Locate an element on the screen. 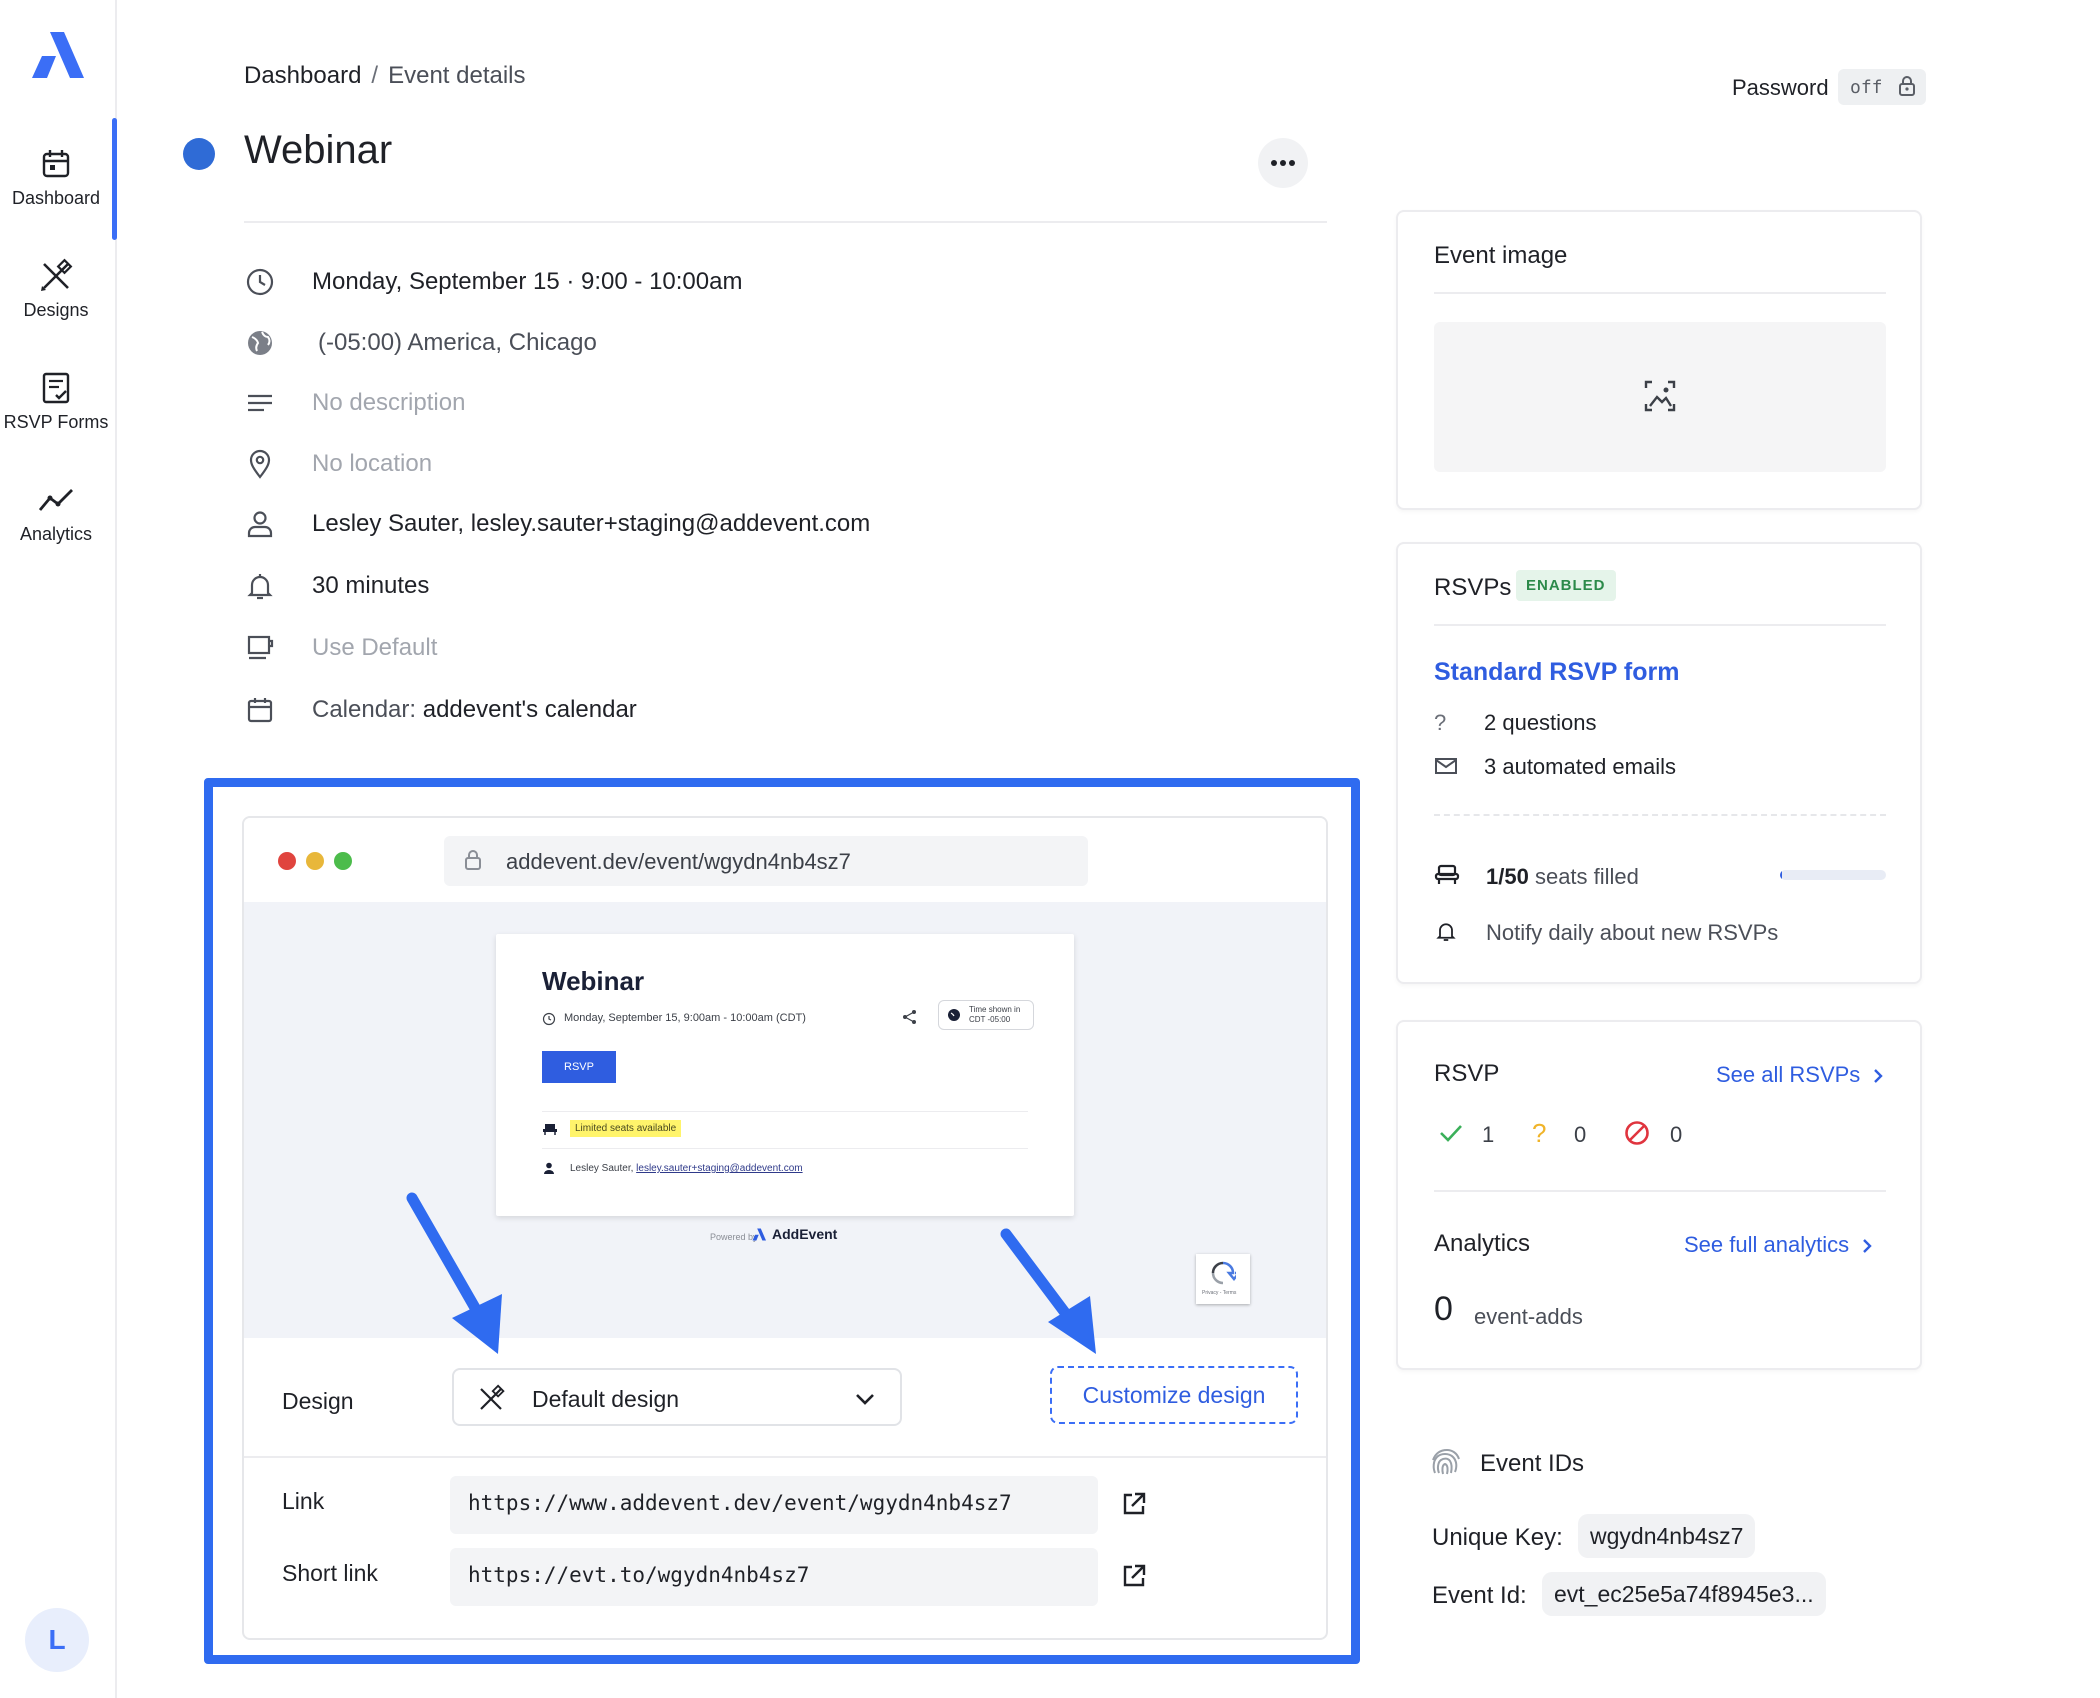 The width and height of the screenshot is (2100, 1698). preview-host-name: Lesley Sauter, is located at coordinates (602, 1168).